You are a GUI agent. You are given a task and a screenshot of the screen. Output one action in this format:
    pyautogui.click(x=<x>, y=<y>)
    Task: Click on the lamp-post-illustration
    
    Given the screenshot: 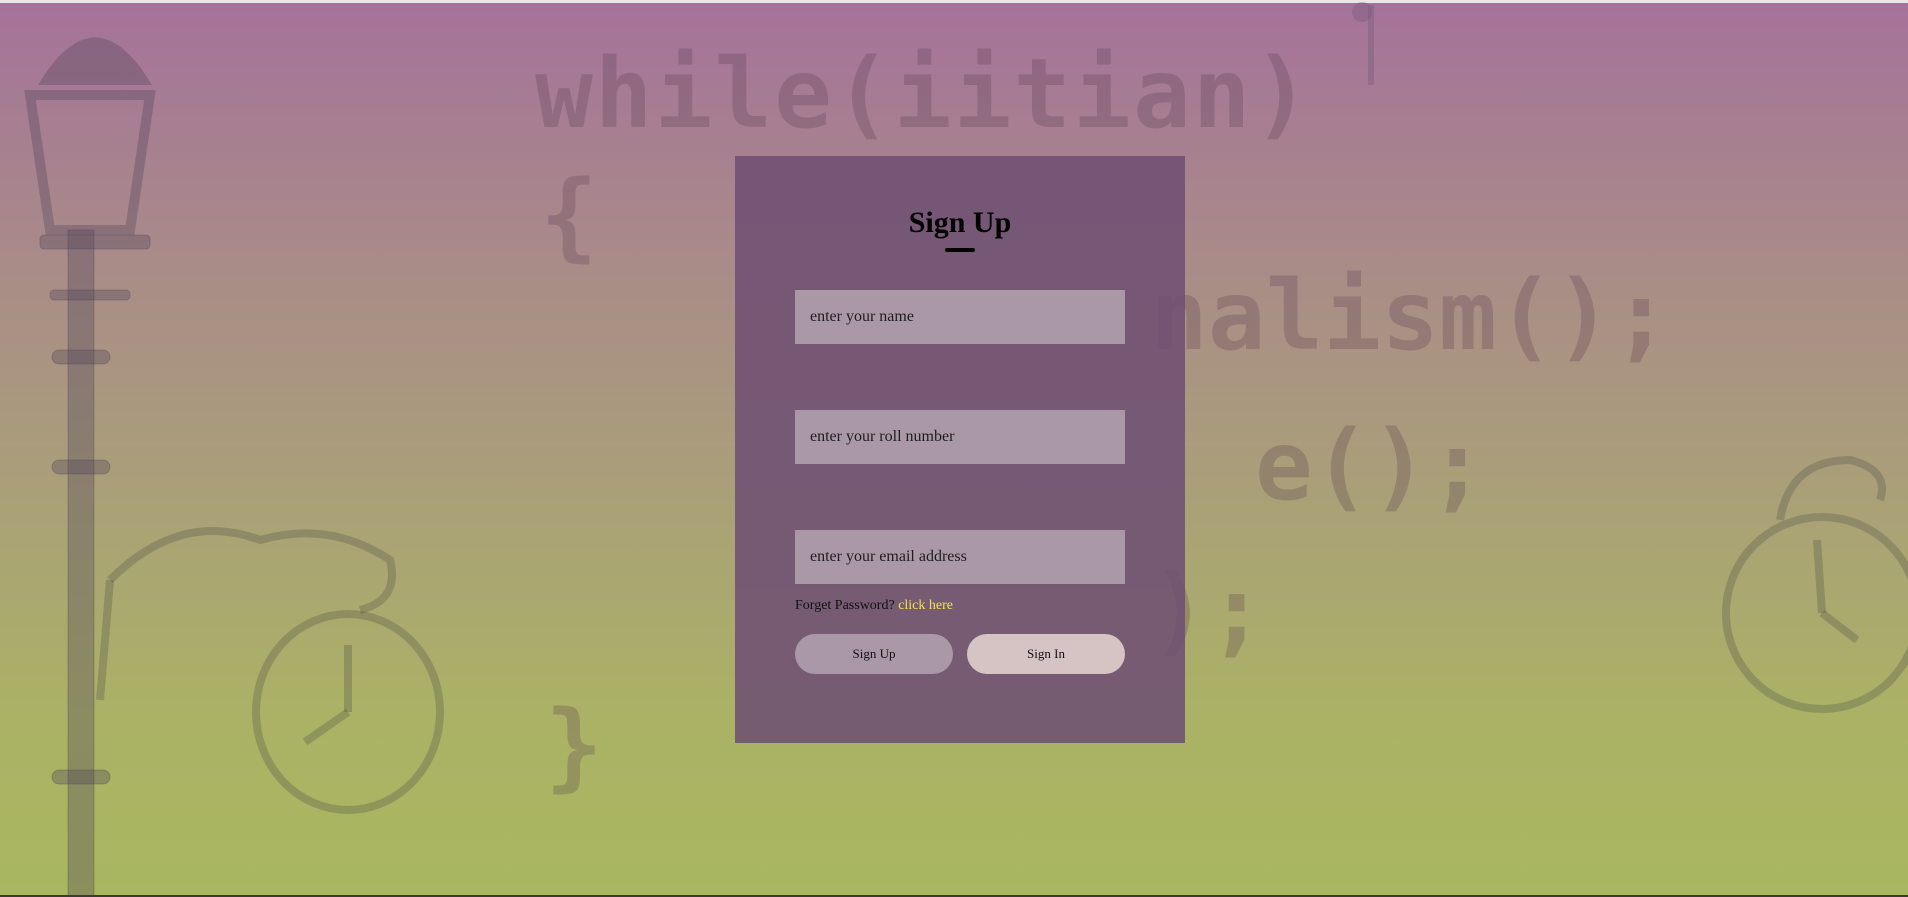 What is the action you would take?
    pyautogui.click(x=90, y=467)
    